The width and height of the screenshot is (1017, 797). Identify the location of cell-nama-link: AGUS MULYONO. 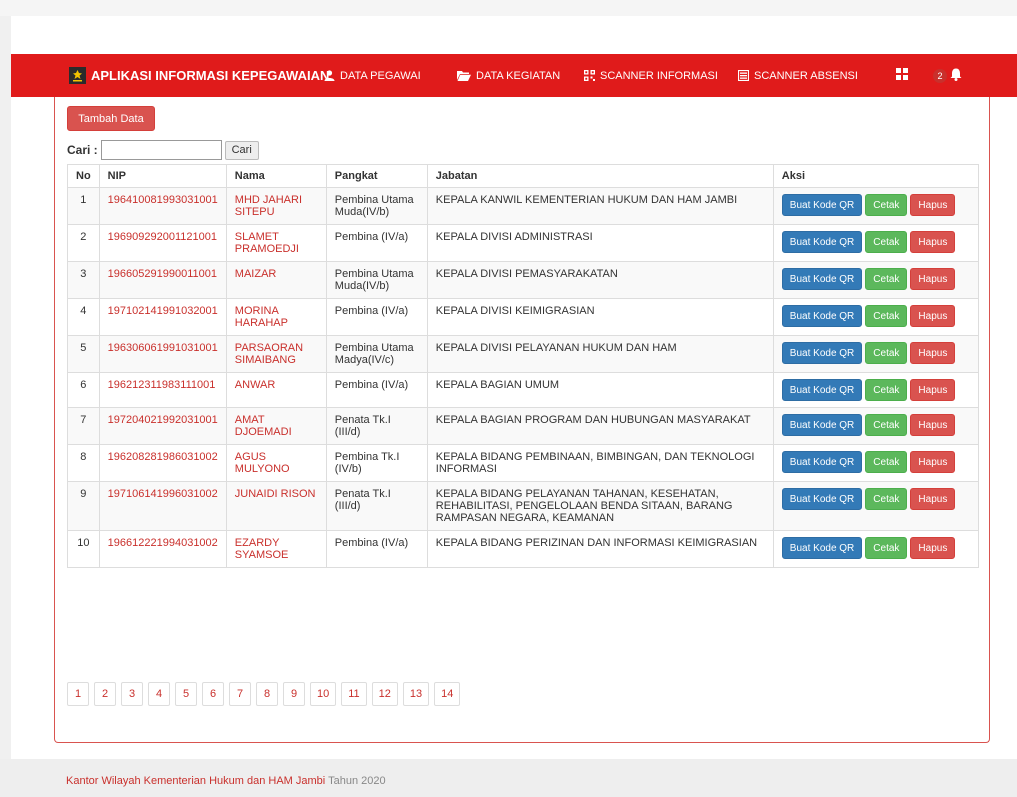
(262, 463).